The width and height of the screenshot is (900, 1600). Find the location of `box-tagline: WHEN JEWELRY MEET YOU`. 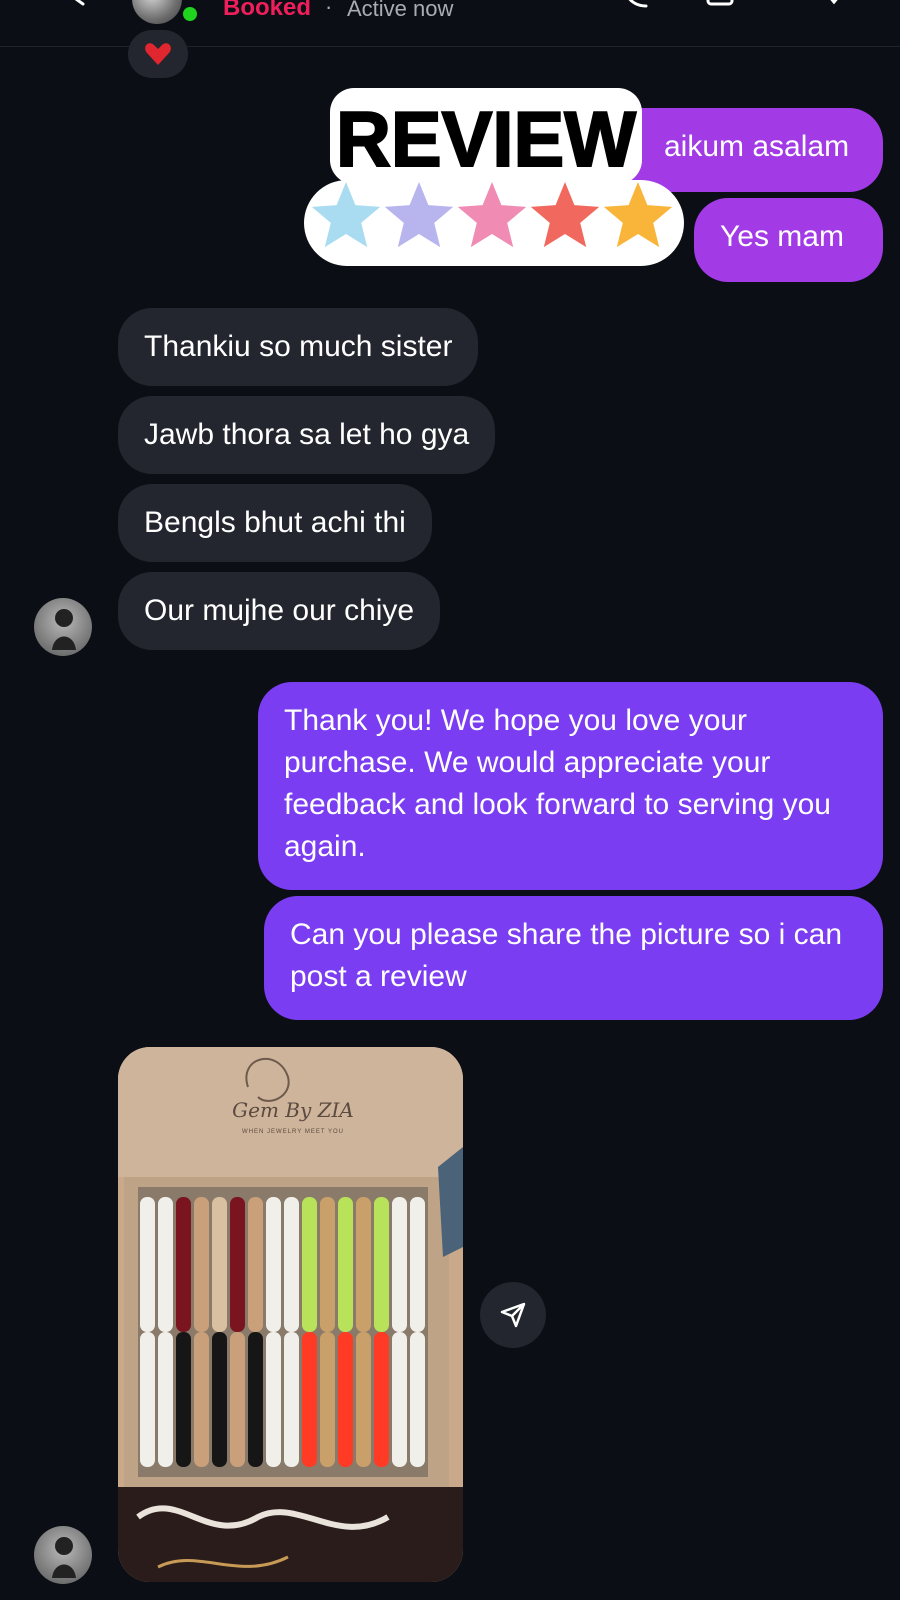

box-tagline: WHEN JEWELRY MEET YOU is located at coordinates (293, 1132).